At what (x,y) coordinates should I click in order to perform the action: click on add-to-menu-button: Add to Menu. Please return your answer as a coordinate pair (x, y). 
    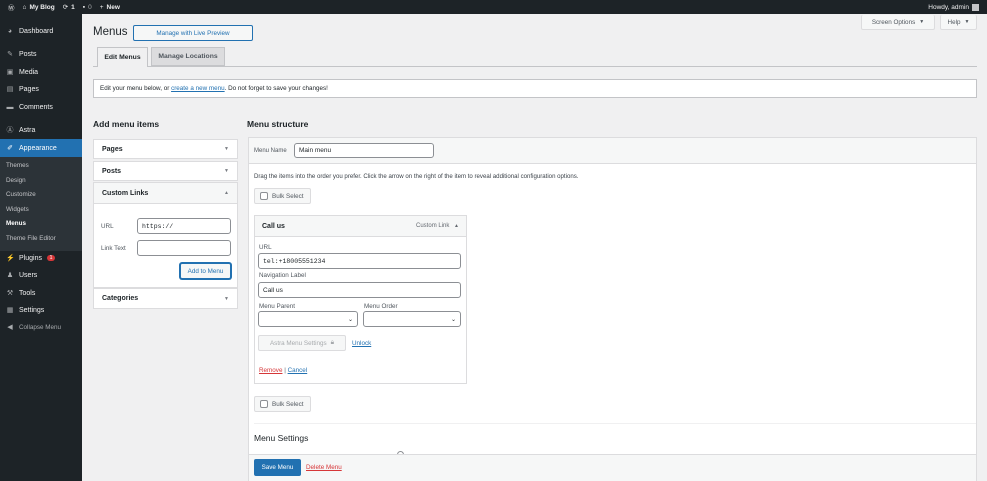
    Looking at the image, I should click on (205, 271).